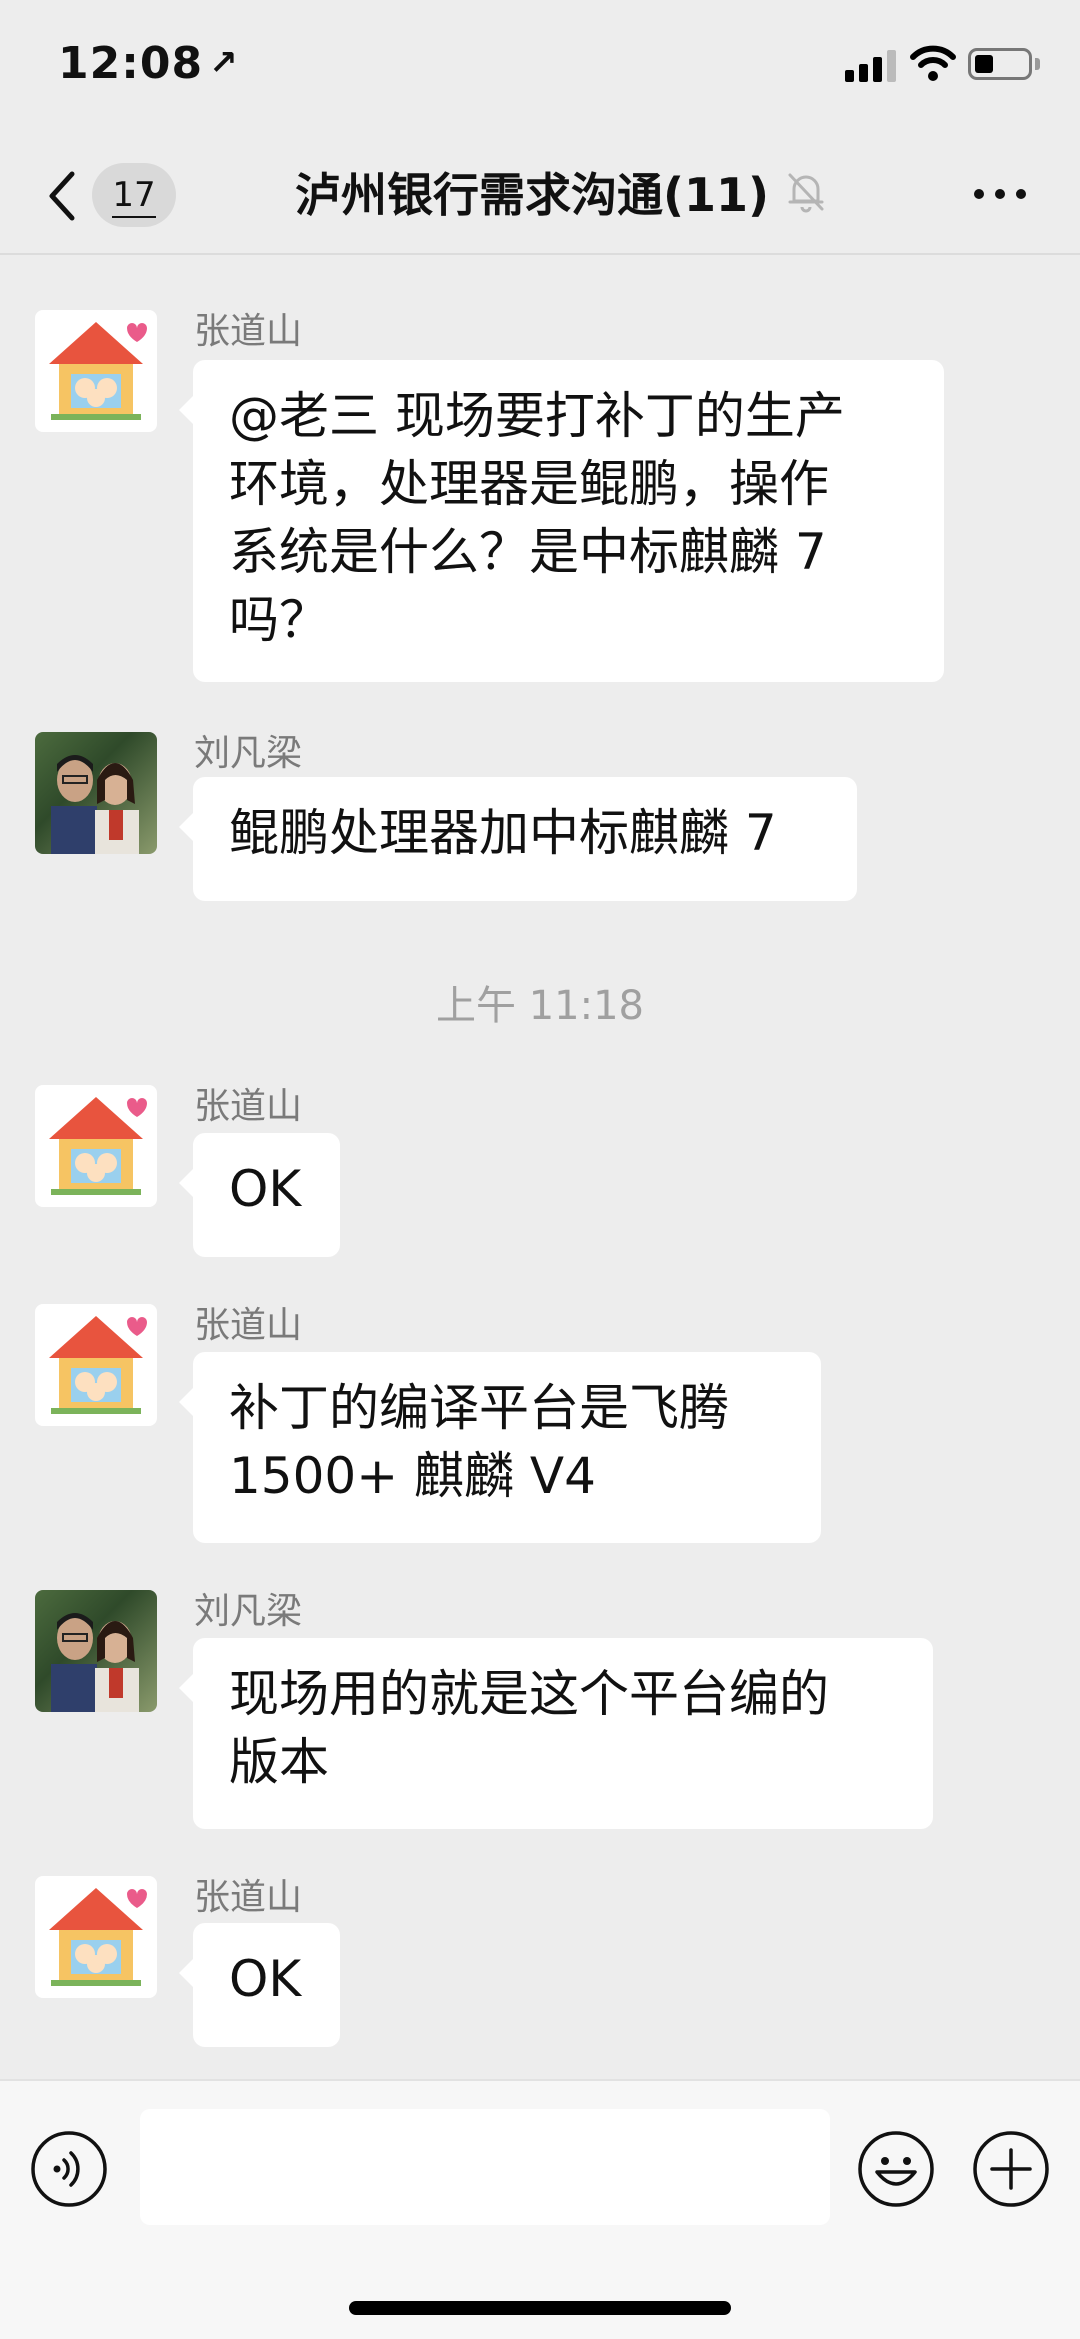  I want to click on status-time-text: 12:08, so click(131, 63).